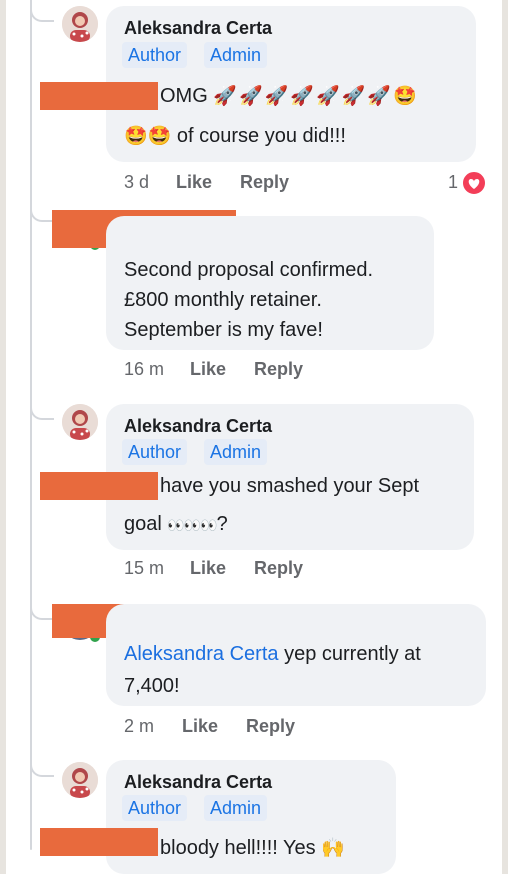 The width and height of the screenshot is (508, 874). I want to click on comment-text-line: 7,400!, so click(152, 686).